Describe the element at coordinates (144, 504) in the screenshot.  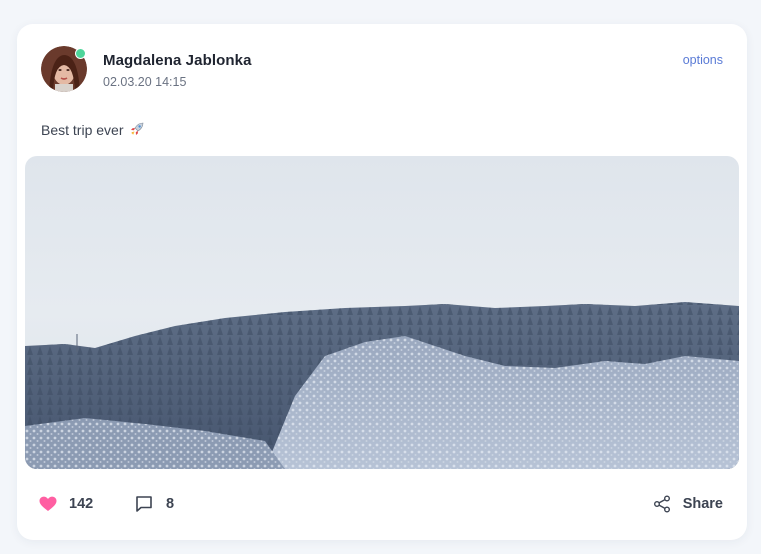
I see `comment-icon` at that location.